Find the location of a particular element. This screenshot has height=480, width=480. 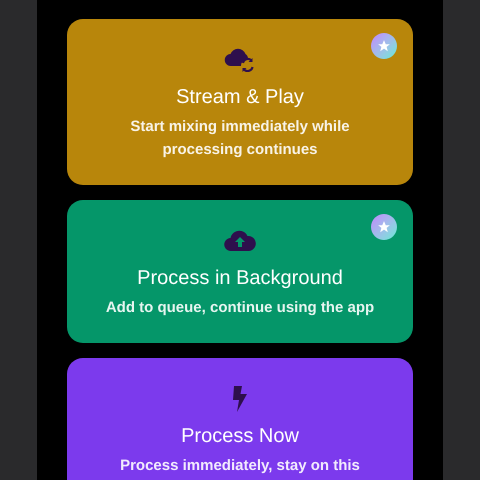

option-title: Process Now is located at coordinates (240, 436).